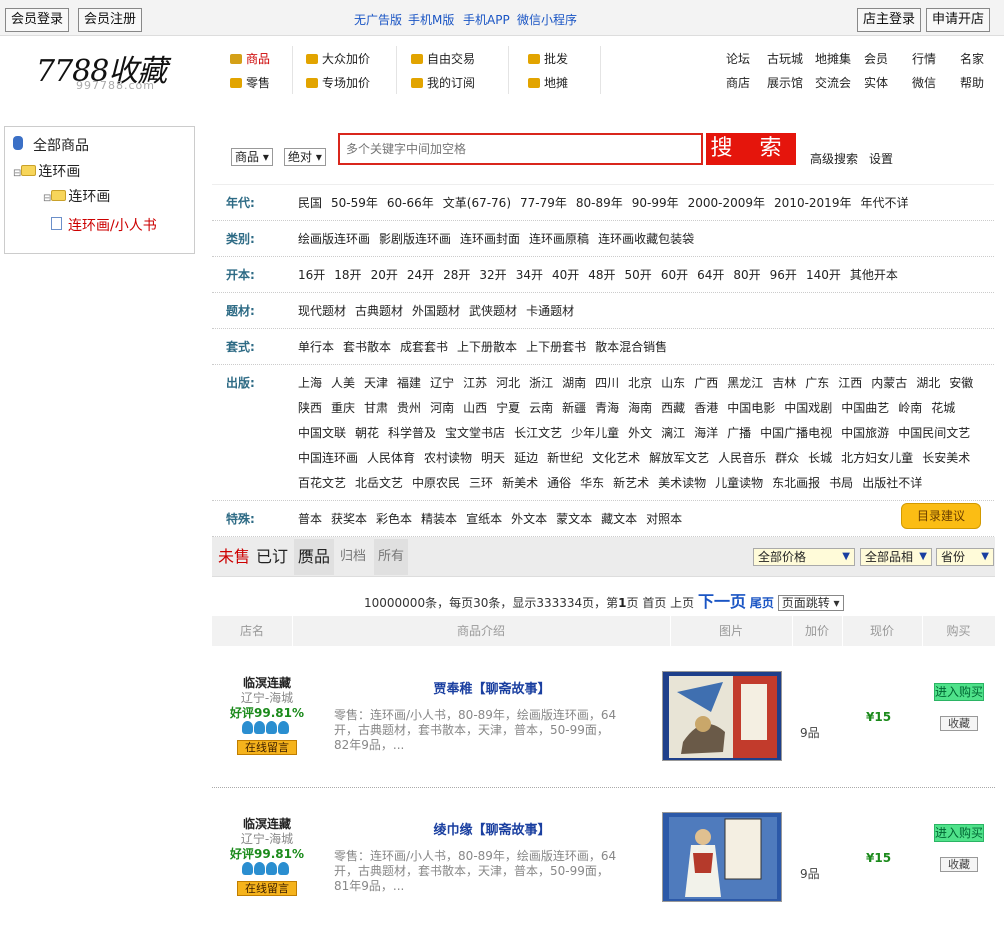 This screenshot has height=927, width=1004. Describe the element at coordinates (959, 692) in the screenshot. I see `buy-button: 进入购买` at that location.